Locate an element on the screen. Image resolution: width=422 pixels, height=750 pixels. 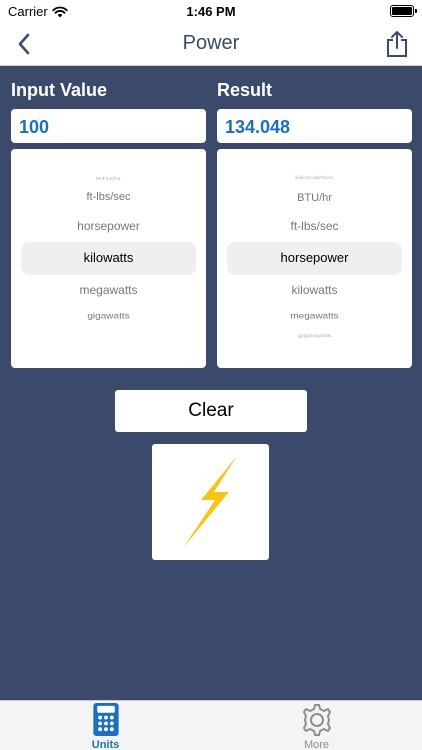
status-bar: Carrier 1:46 PM is located at coordinates (211, 11).